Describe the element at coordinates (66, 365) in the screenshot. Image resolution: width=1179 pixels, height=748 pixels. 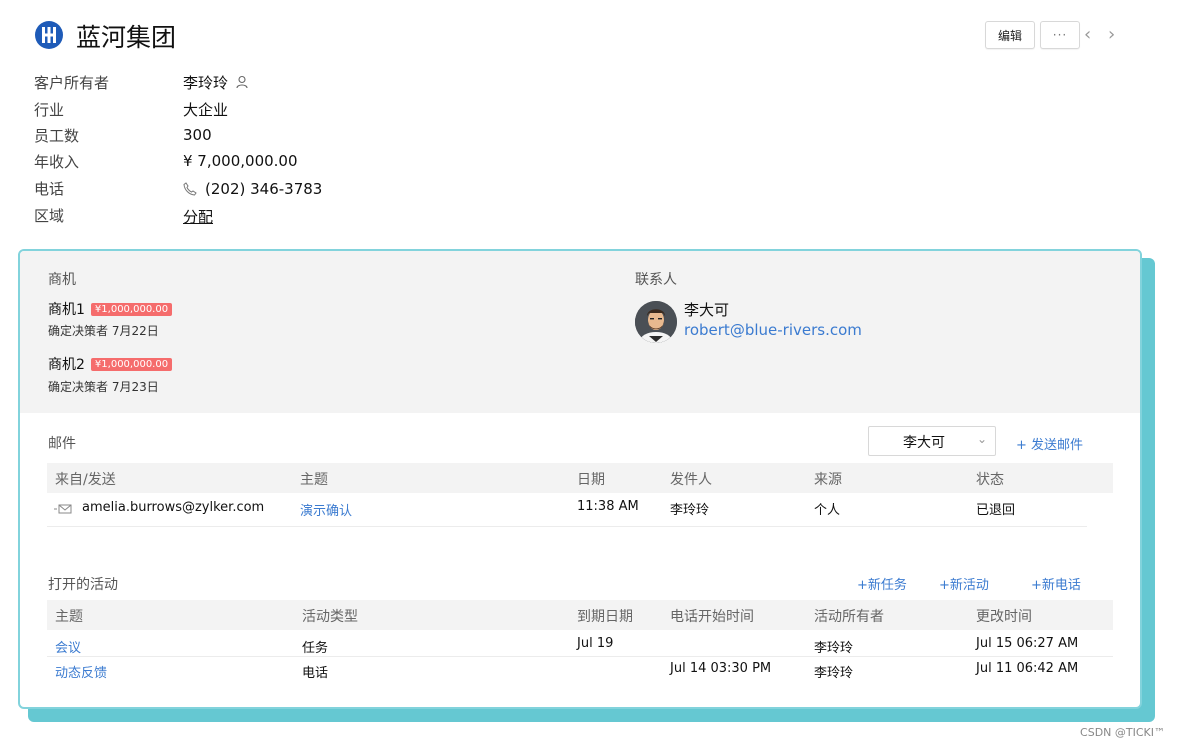
I see `deal-name: 商机2` at that location.